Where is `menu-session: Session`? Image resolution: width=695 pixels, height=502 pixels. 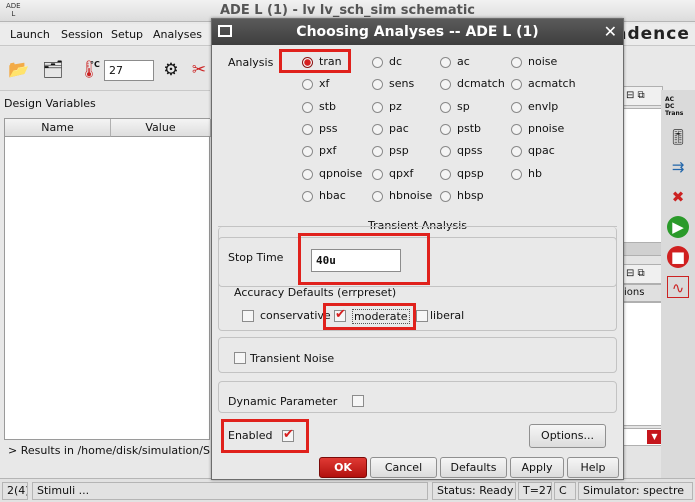
menu-session: Session is located at coordinates (82, 34).